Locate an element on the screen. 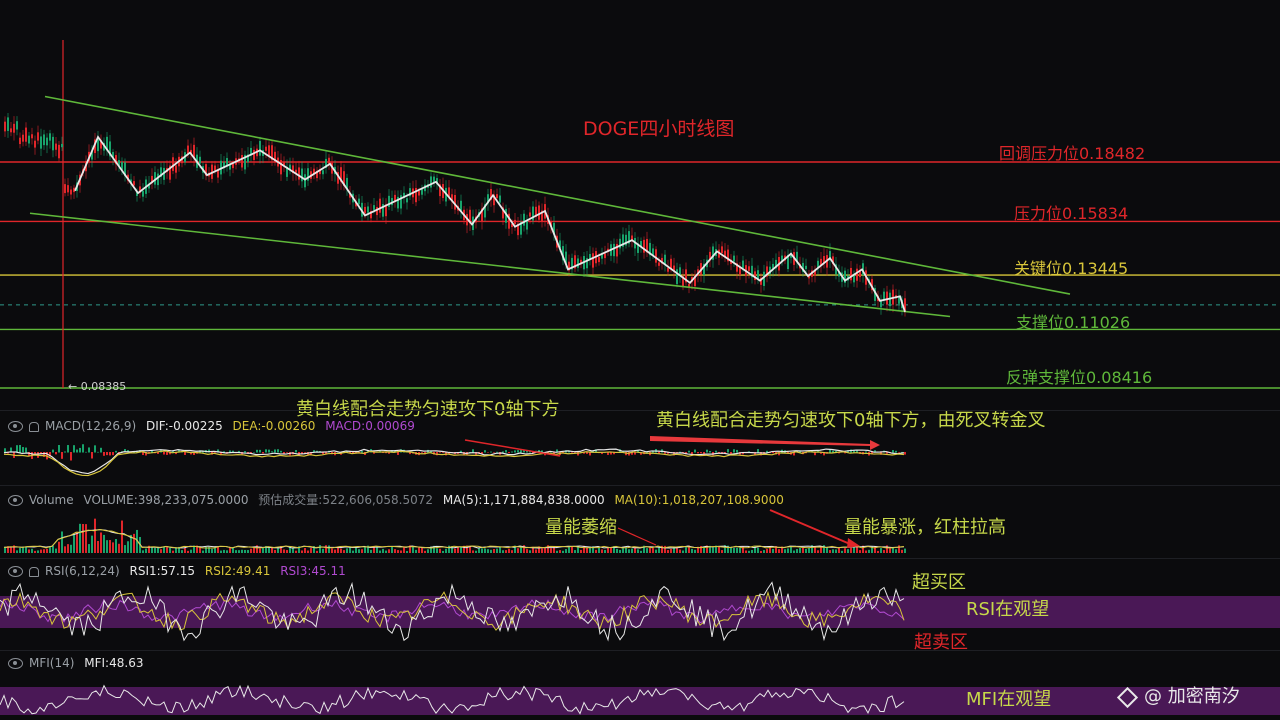 The width and height of the screenshot is (1280, 720). low-marker: ← 0.08385 is located at coordinates (97, 386).